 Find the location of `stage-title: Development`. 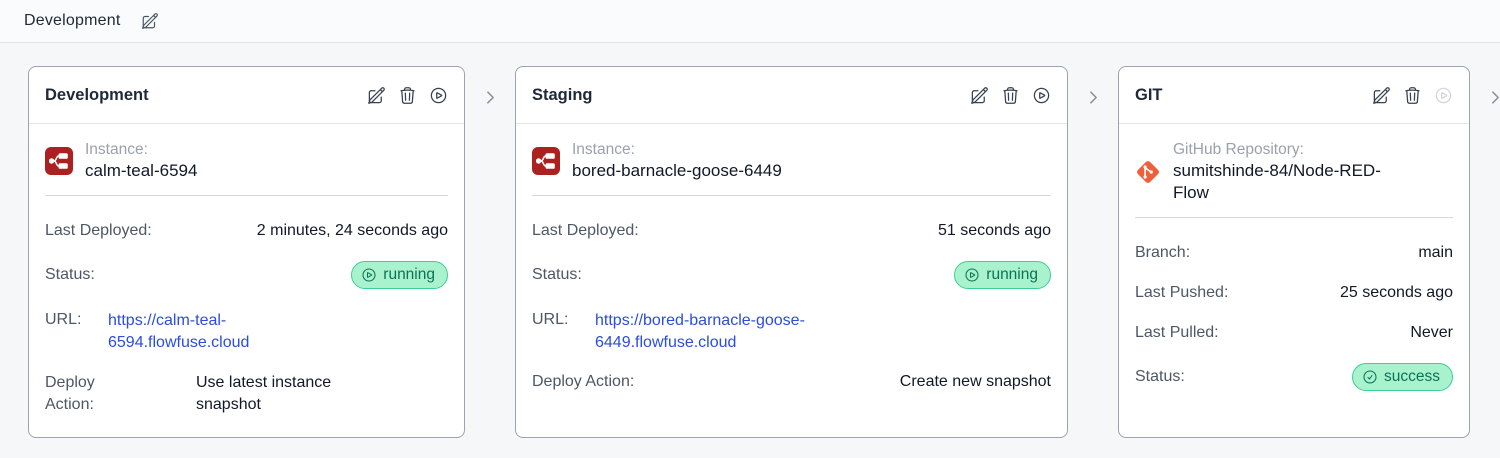

stage-title: Development is located at coordinates (97, 94).